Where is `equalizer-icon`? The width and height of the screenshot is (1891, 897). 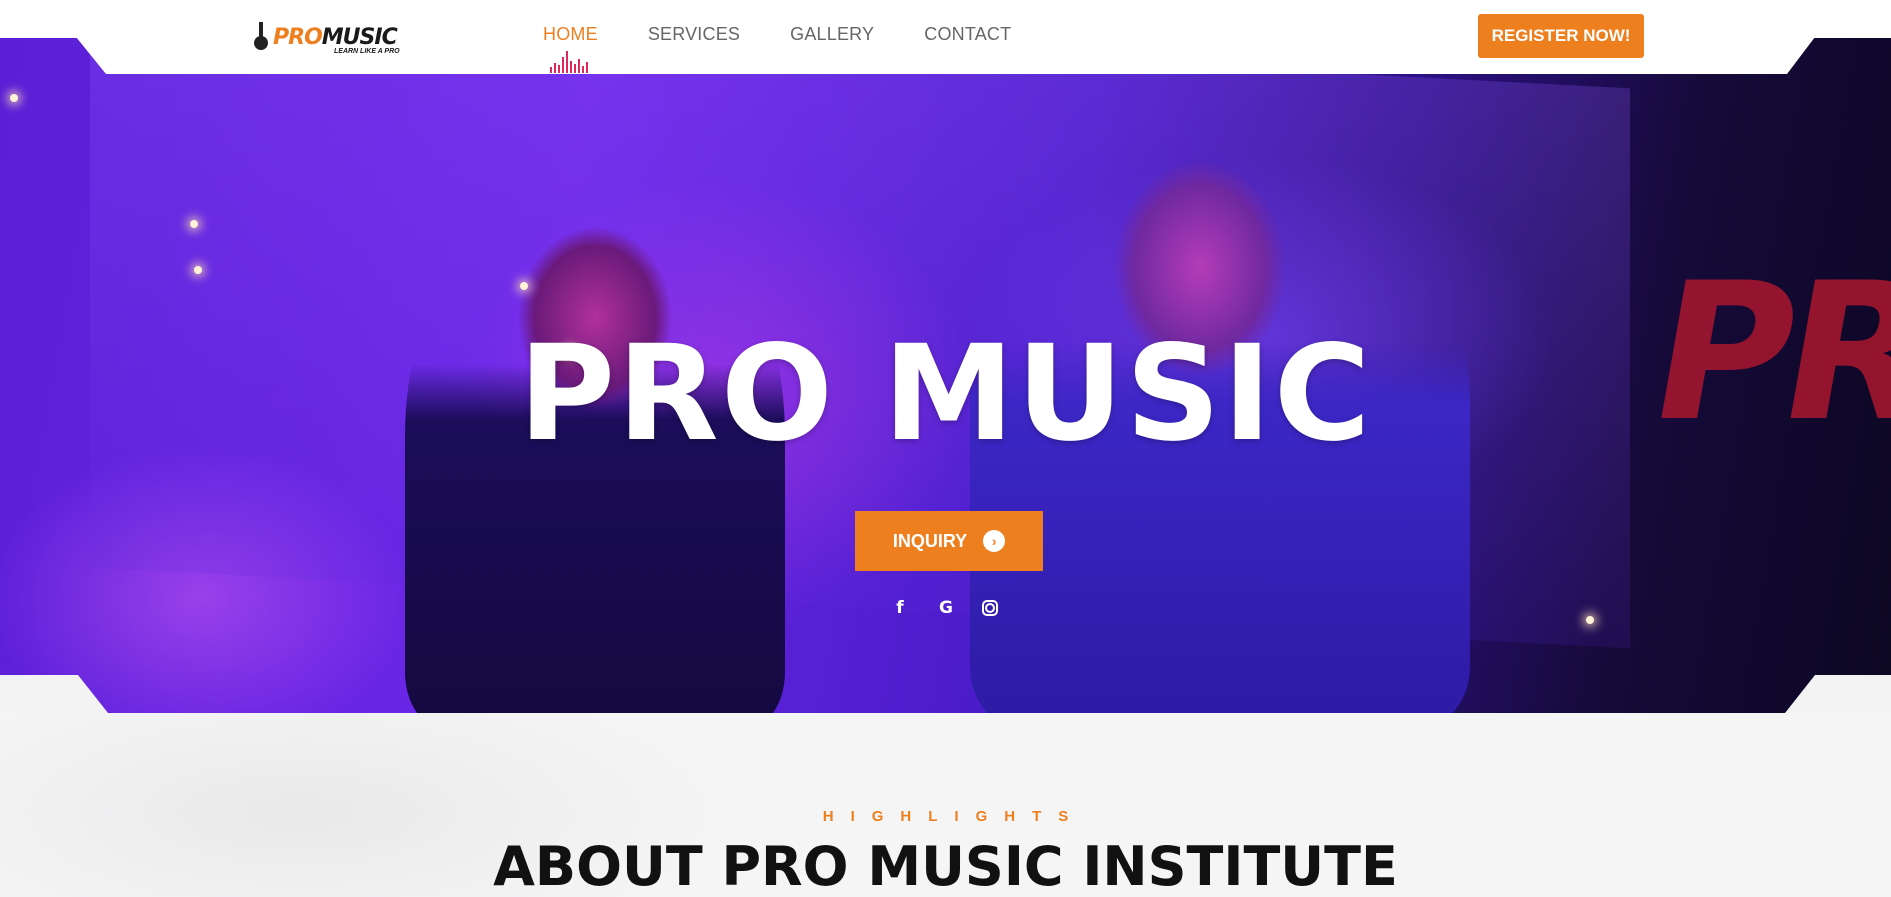 equalizer-icon is located at coordinates (569, 61).